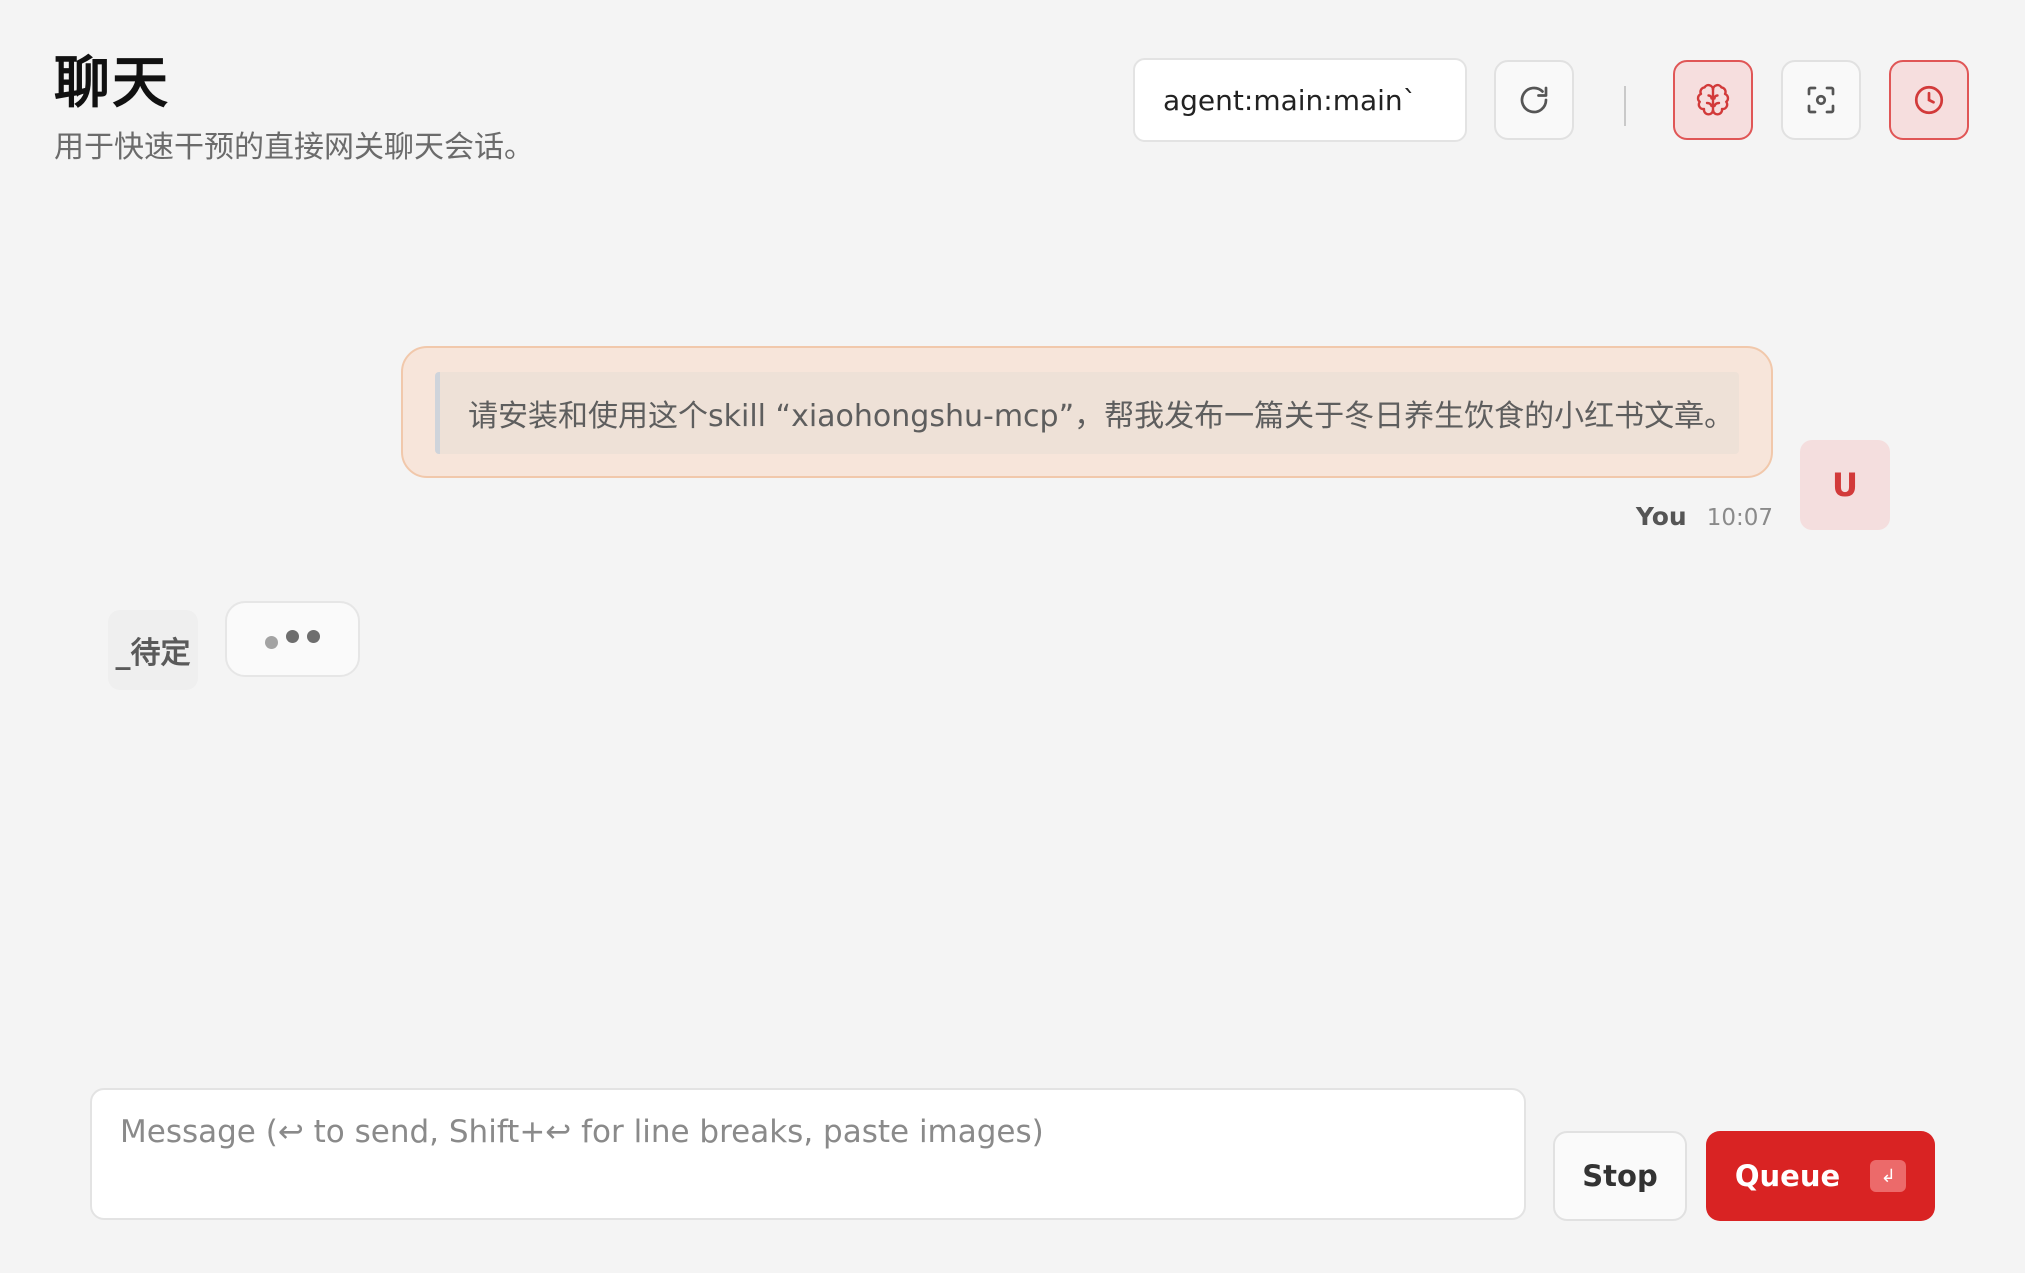 This screenshot has height=1273, width=2025. I want to click on user-avatar: U, so click(1845, 485).